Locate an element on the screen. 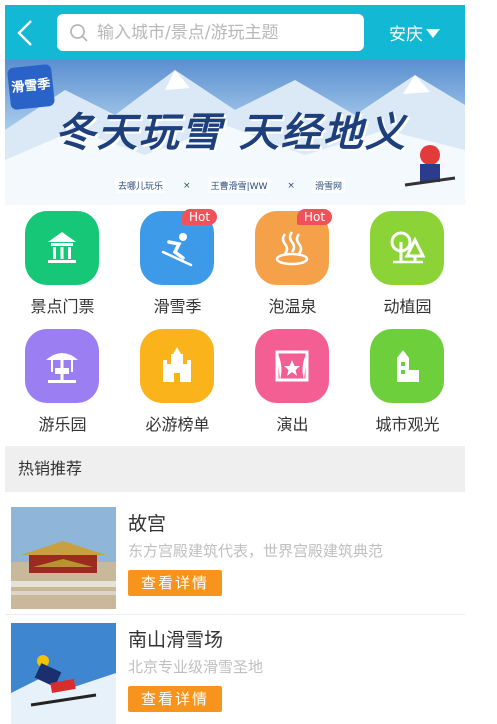 This screenshot has width=497, height=724. chevron-down-icon is located at coordinates (433, 33).